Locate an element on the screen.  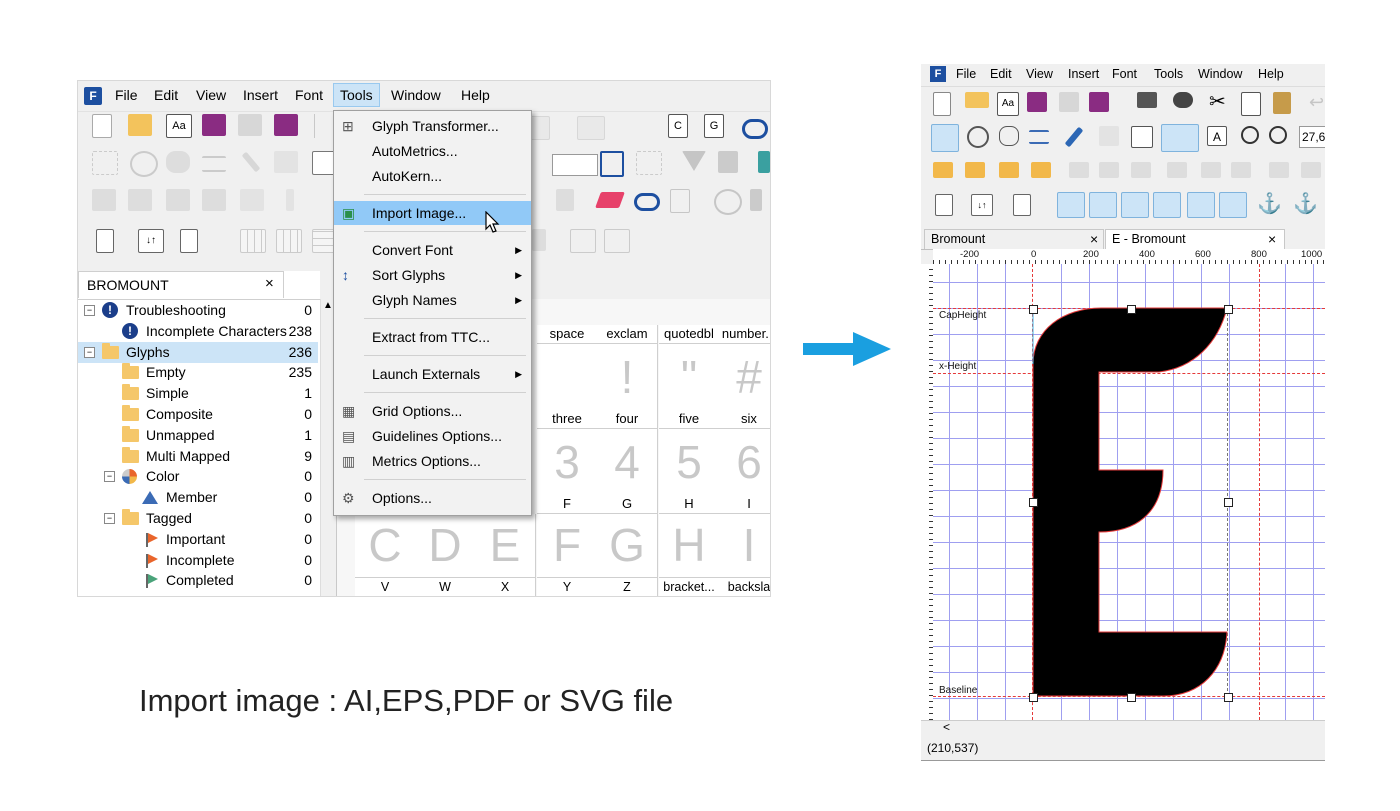
menu-item: Launch Externals ▶ is located at coordinates (432, 374).